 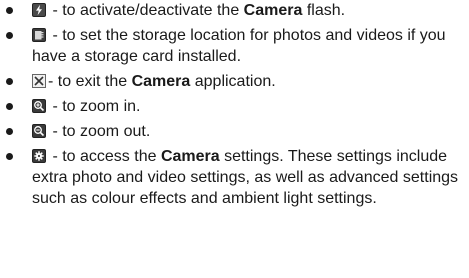 What do you see at coordinates (104, 156) in the screenshot?
I see `item-text-pre: - to access the` at bounding box center [104, 156].